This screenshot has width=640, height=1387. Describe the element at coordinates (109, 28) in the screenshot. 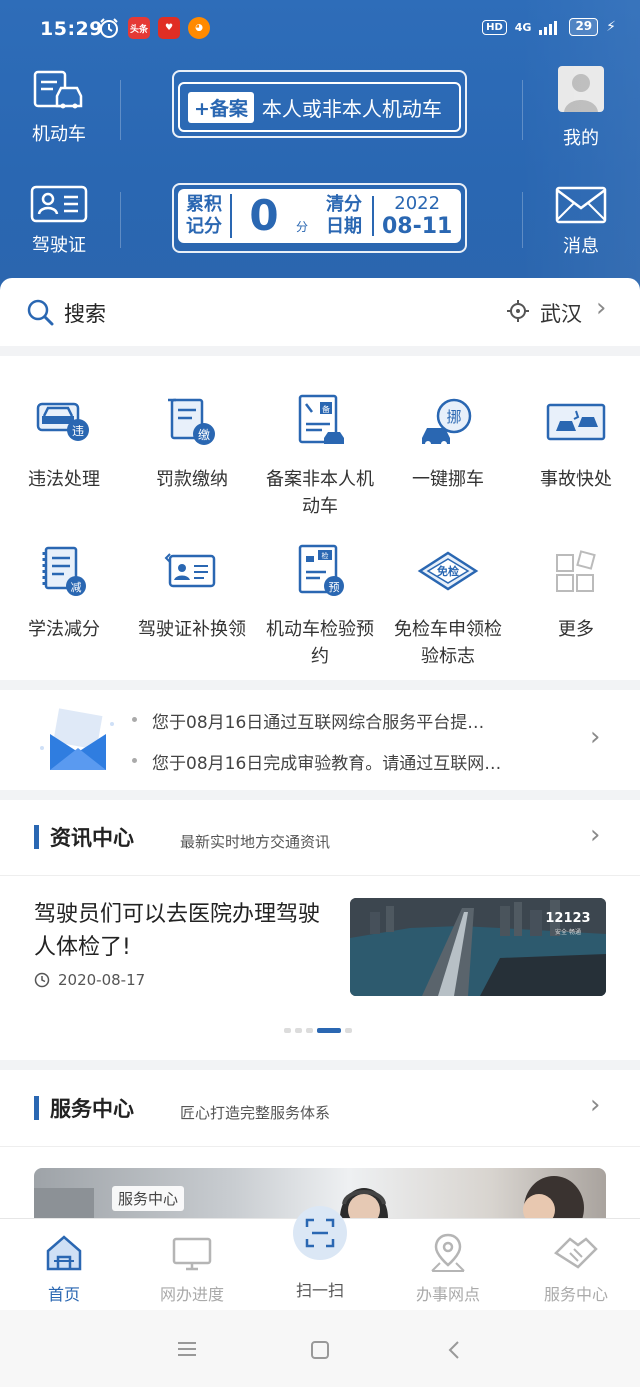

I see `alarm-icon` at that location.